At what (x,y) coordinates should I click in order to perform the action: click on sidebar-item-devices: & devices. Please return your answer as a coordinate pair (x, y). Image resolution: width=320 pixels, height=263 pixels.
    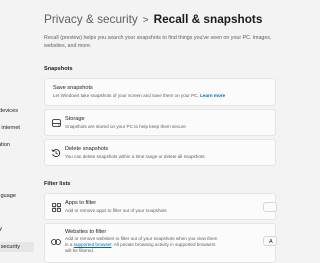
    Looking at the image, I should click on (17, 111).